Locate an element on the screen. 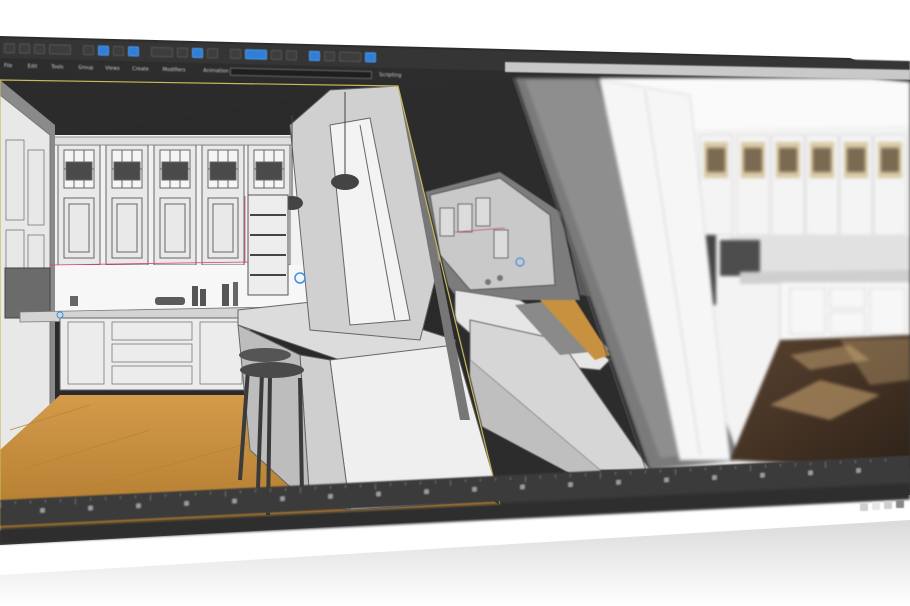  key-mode-icon is located at coordinates (900, 504).